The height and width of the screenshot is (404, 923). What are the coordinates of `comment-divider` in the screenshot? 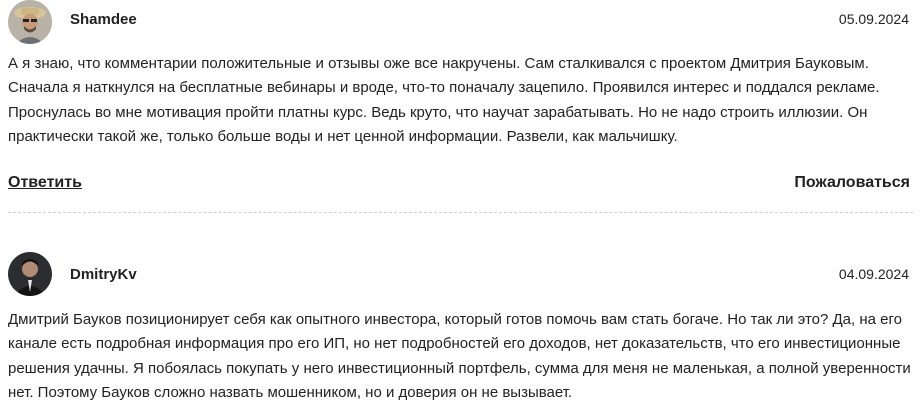 It's located at (460, 212).